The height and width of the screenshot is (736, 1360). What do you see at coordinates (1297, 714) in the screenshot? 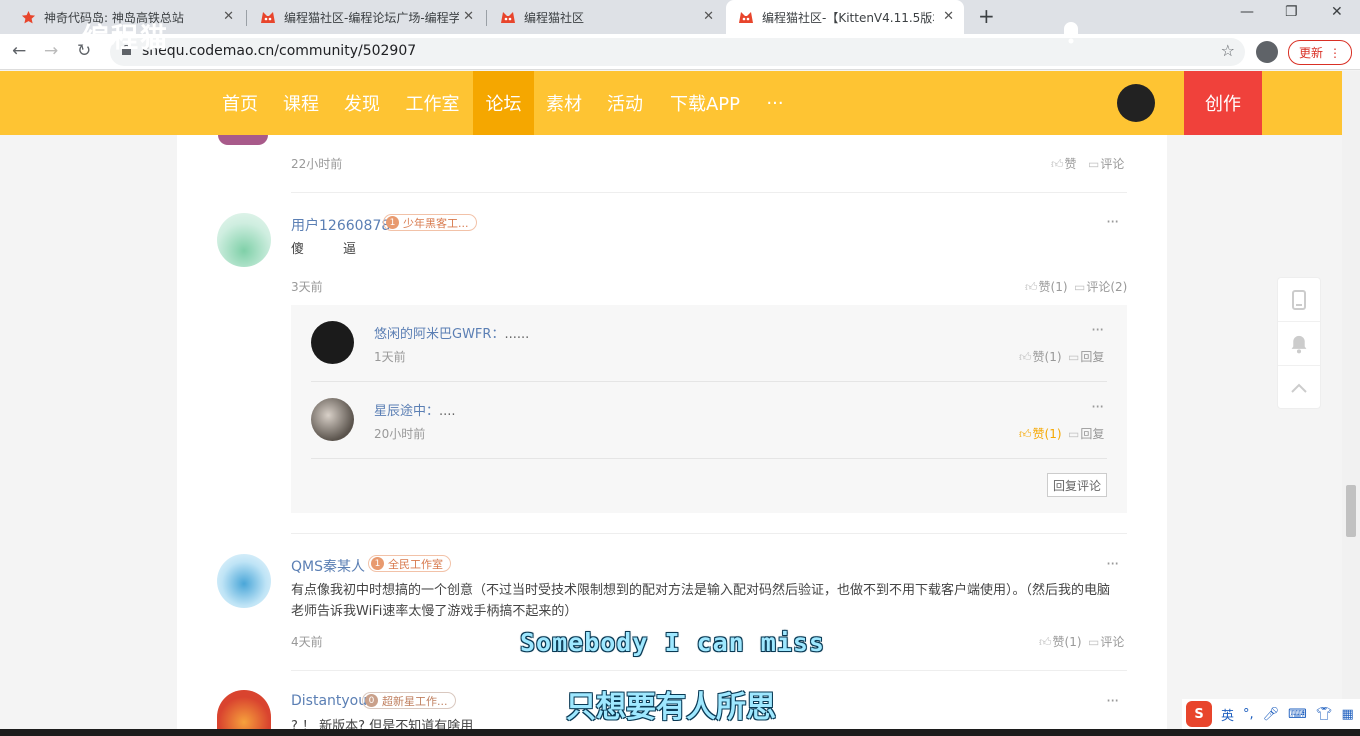
I see `keyboard-icon: ⌨` at bounding box center [1297, 714].